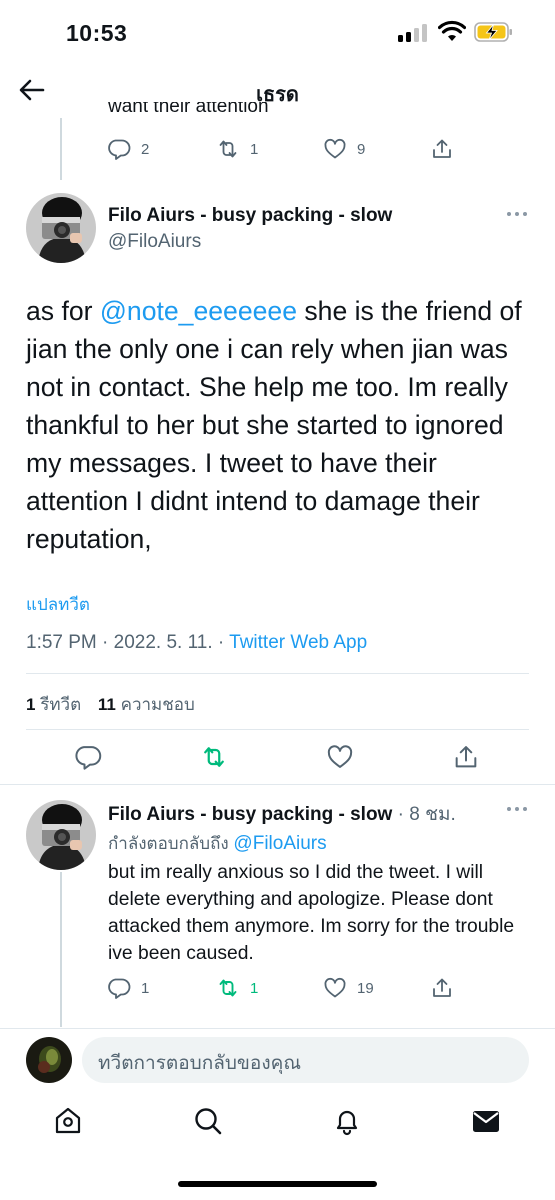 The image size is (555, 1200). I want to click on mention-link: @note_eeeeeee, so click(198, 311).